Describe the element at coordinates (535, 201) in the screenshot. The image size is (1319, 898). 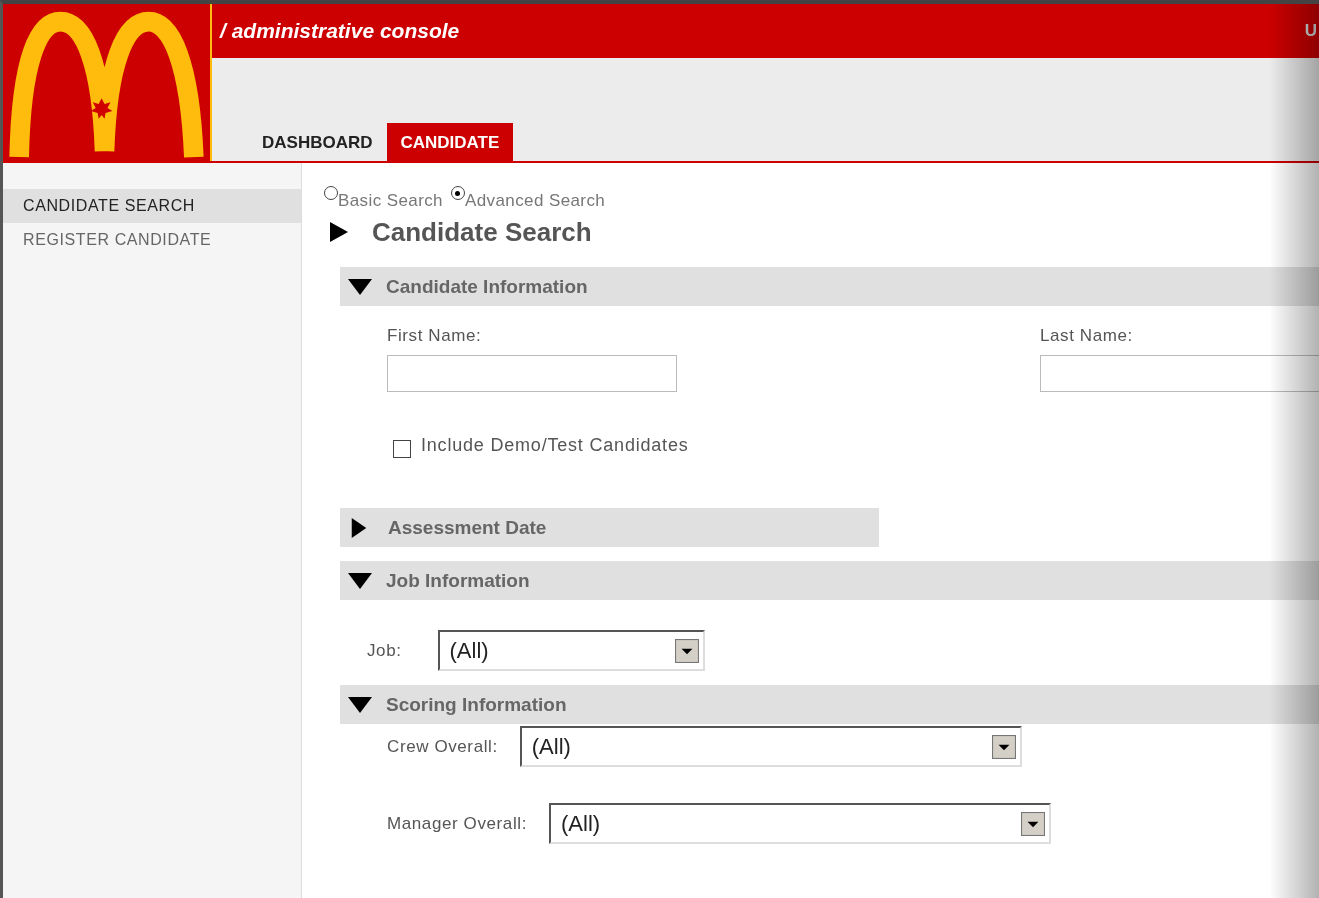
I see `radio-label: Advanced Search` at that location.